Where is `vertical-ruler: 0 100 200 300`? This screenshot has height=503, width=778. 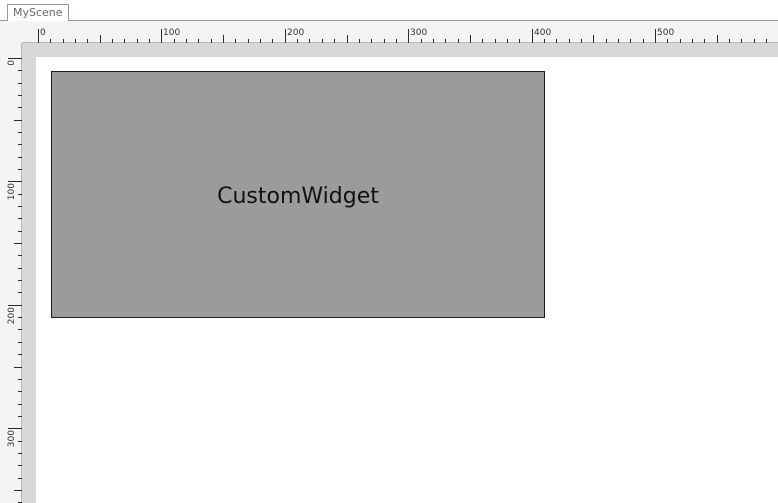
vertical-ruler: 0 100 200 300 is located at coordinates (11, 273).